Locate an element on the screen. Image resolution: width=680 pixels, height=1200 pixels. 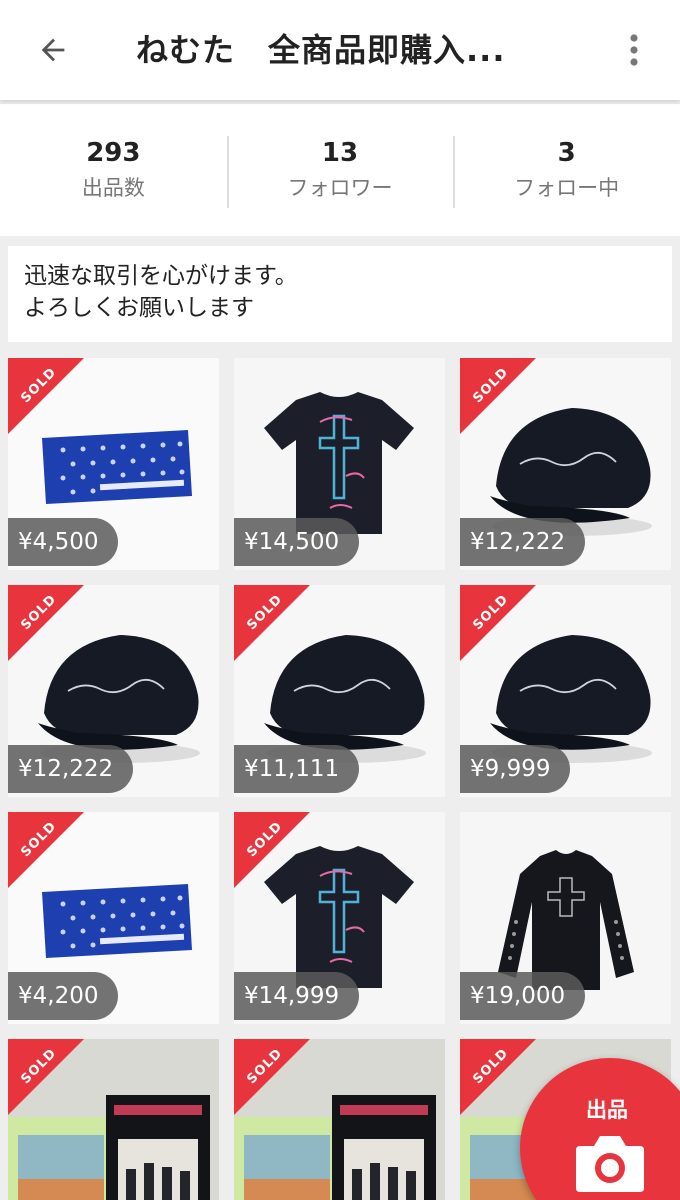
item-price: ¥4,200 is located at coordinates (63, 996).